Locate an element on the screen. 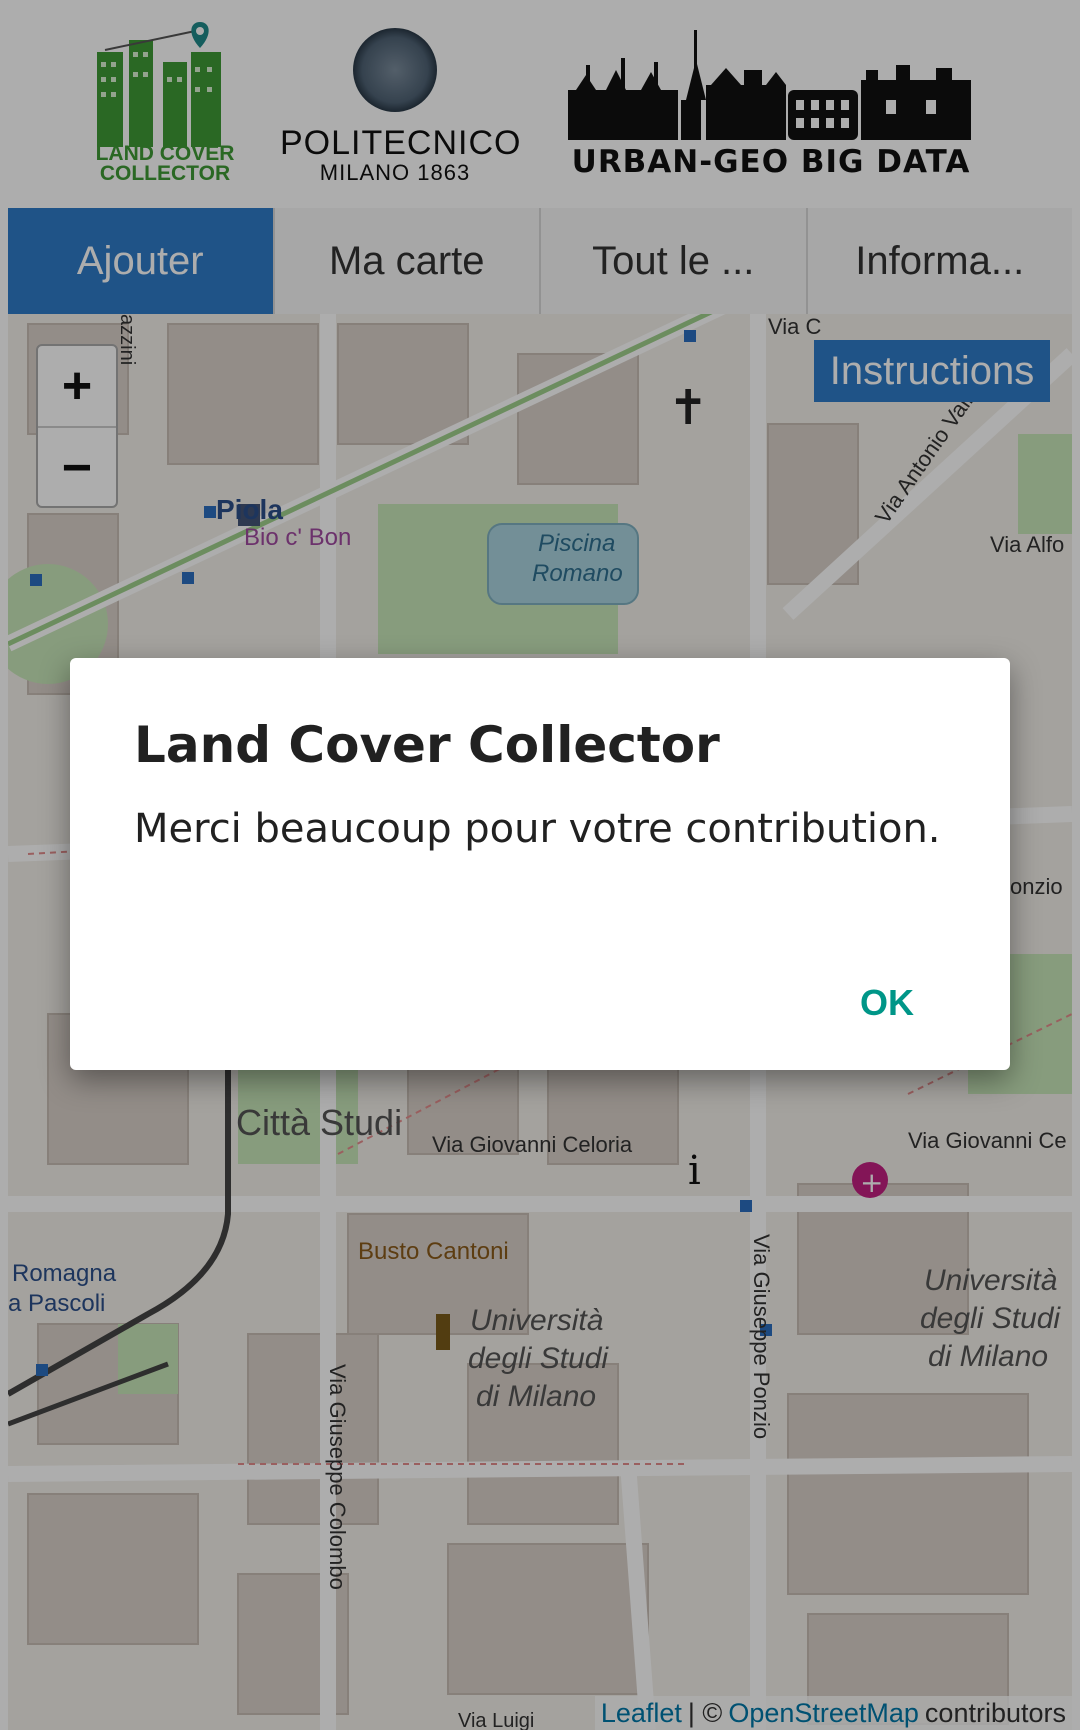  dialog-message: Merci beaucoup pour votre contribution. is located at coordinates (537, 829).